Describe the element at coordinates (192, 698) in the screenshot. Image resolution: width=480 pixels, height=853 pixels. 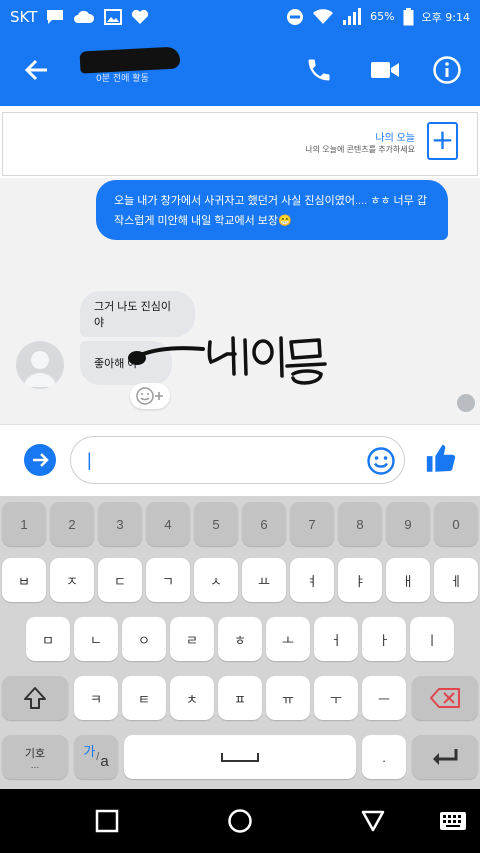
I see `key-letter: ㅊ` at that location.